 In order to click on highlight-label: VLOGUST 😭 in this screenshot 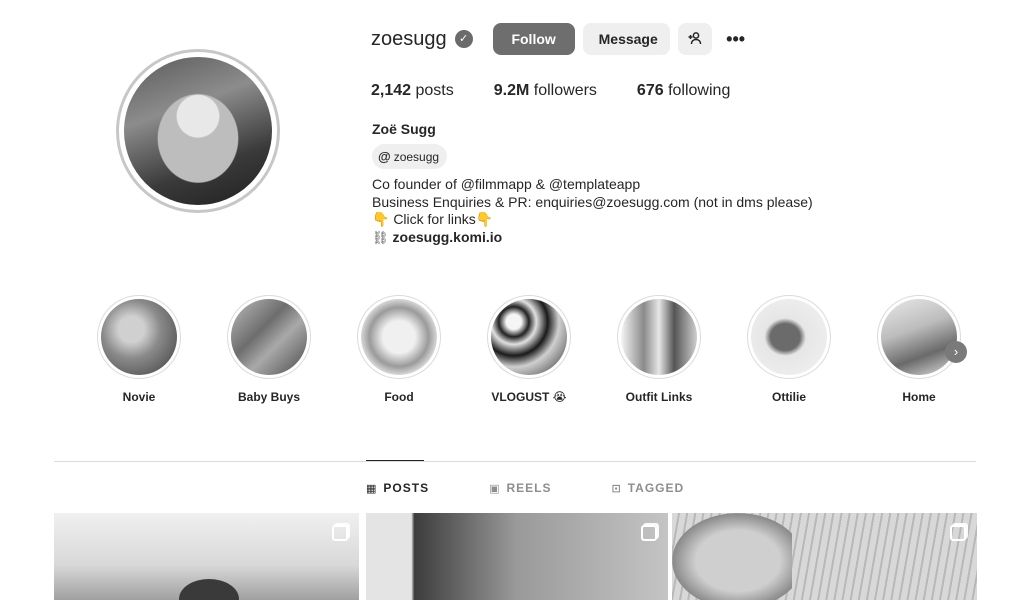, I will do `click(529, 397)`.